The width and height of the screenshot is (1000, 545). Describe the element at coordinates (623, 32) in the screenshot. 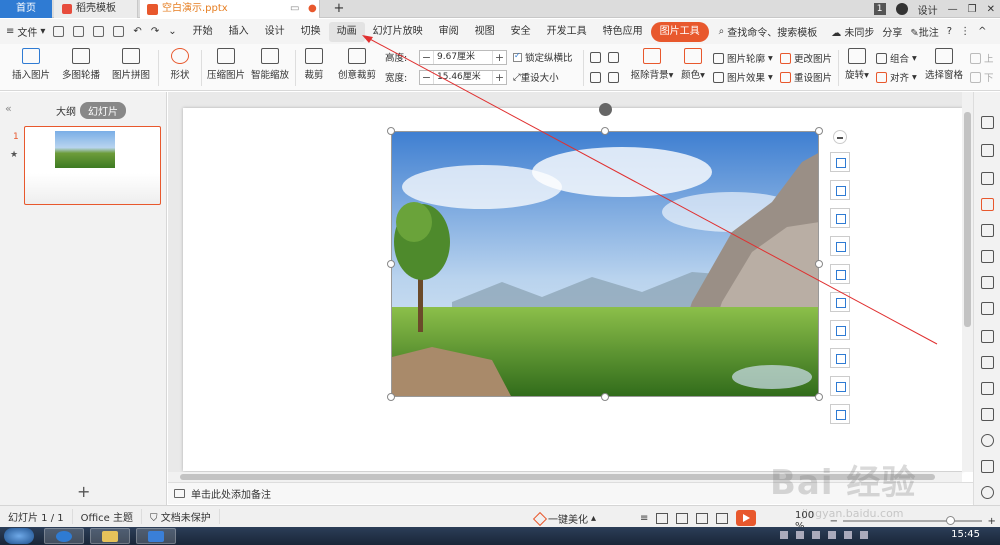

I see `tab-features: 特色应用` at that location.